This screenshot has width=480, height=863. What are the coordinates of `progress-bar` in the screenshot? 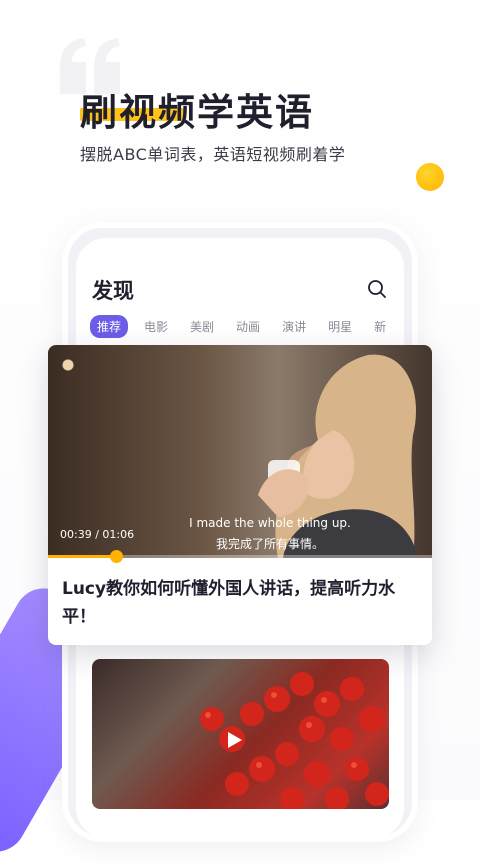 It's located at (240, 556).